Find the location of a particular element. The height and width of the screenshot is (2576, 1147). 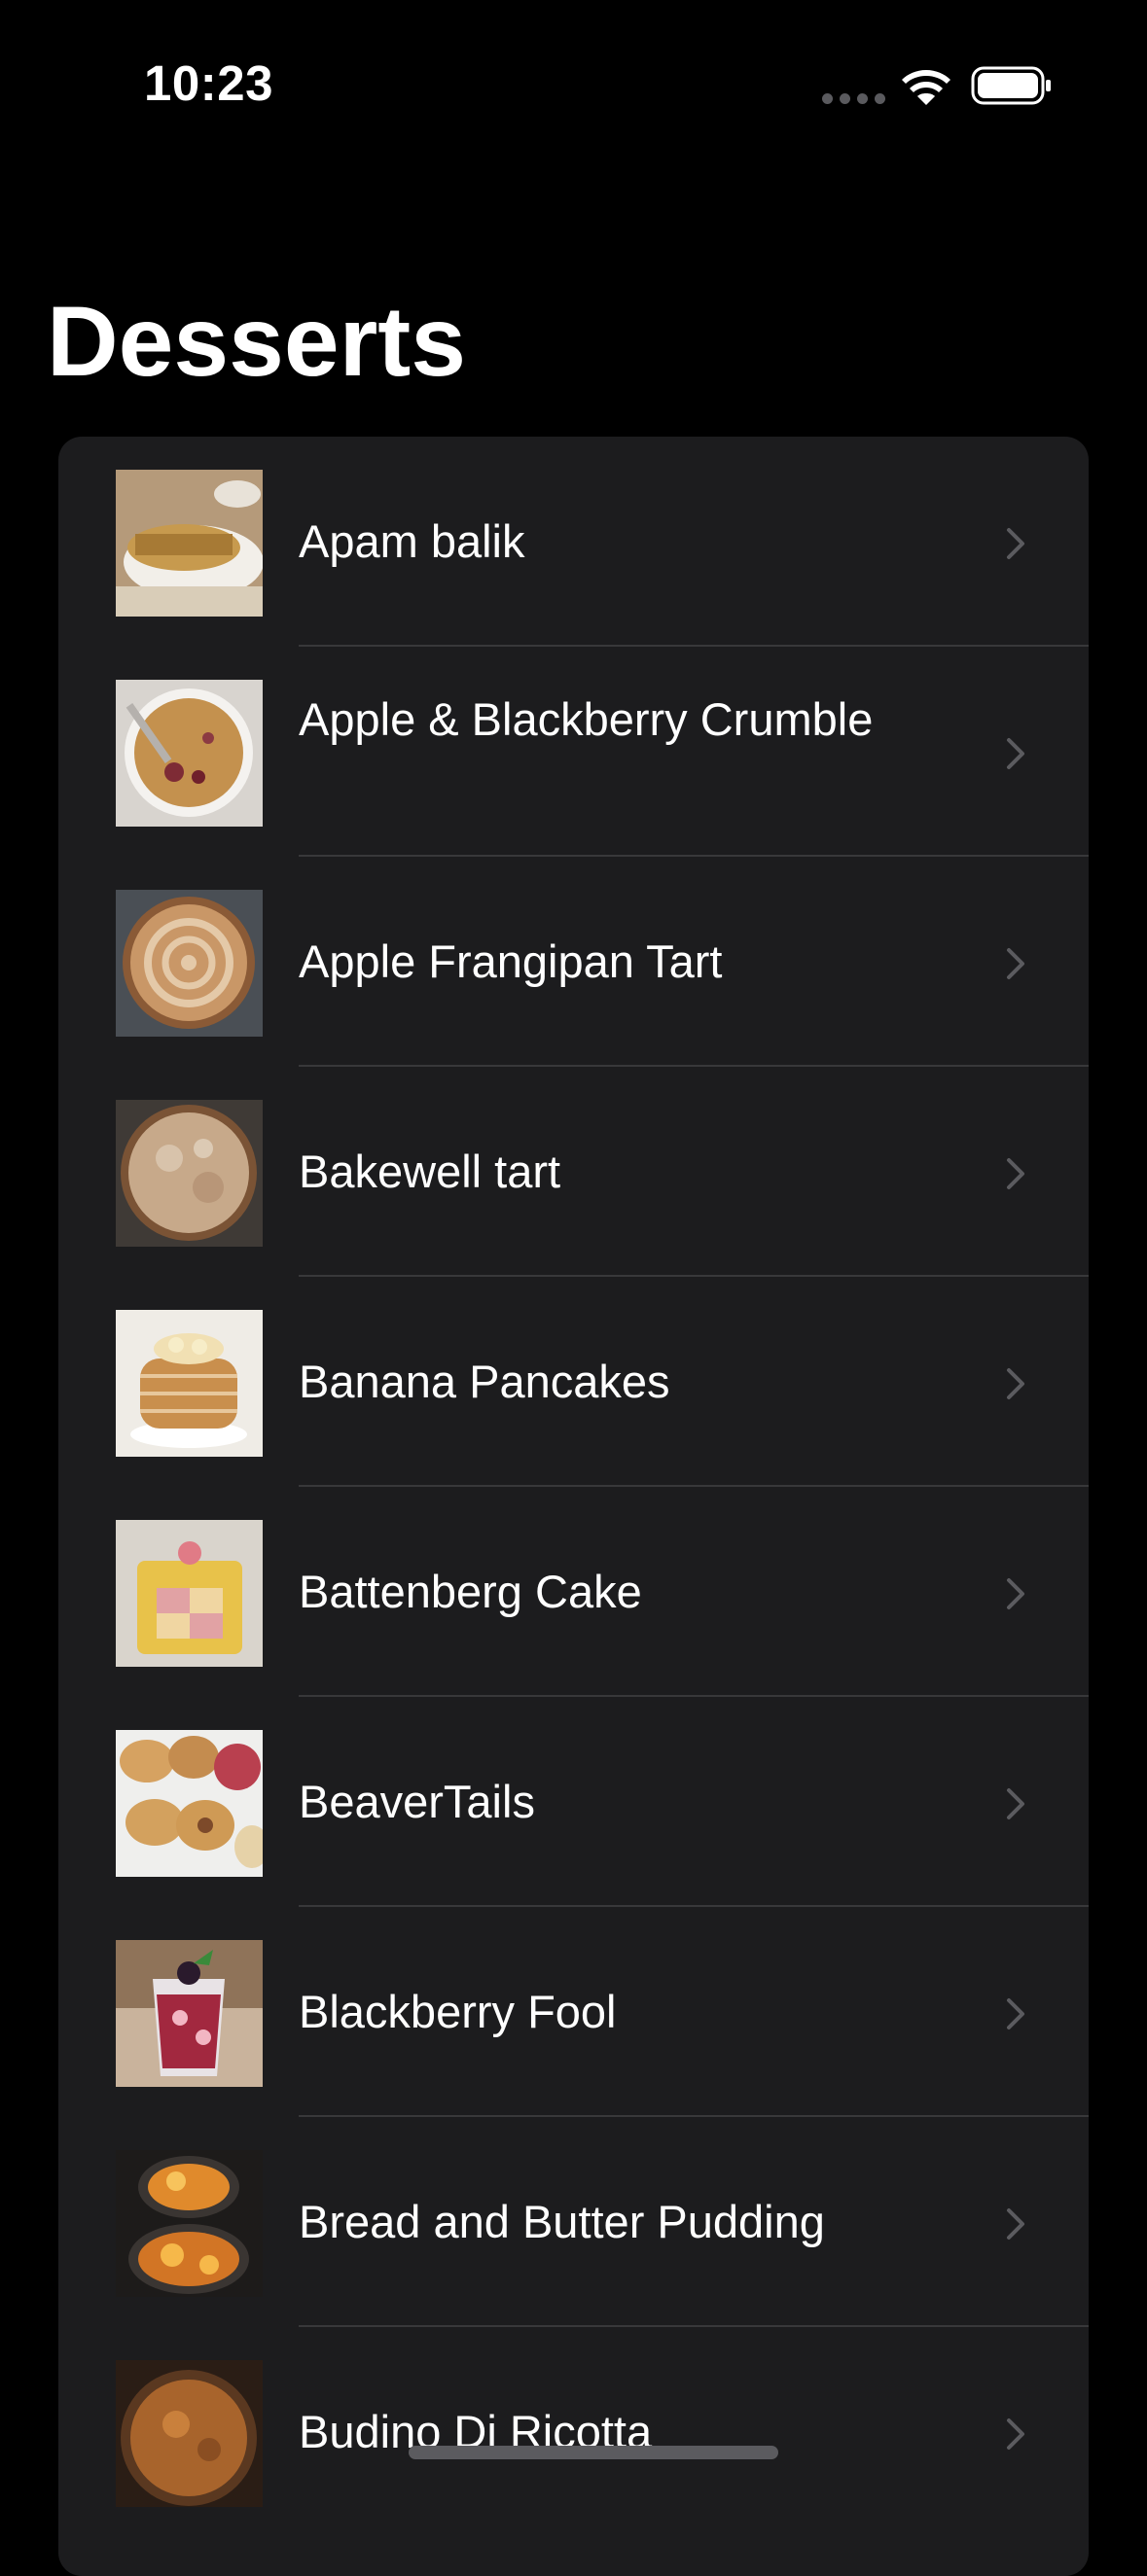

list-item-label: Blackberry Fool is located at coordinates (458, 2011).